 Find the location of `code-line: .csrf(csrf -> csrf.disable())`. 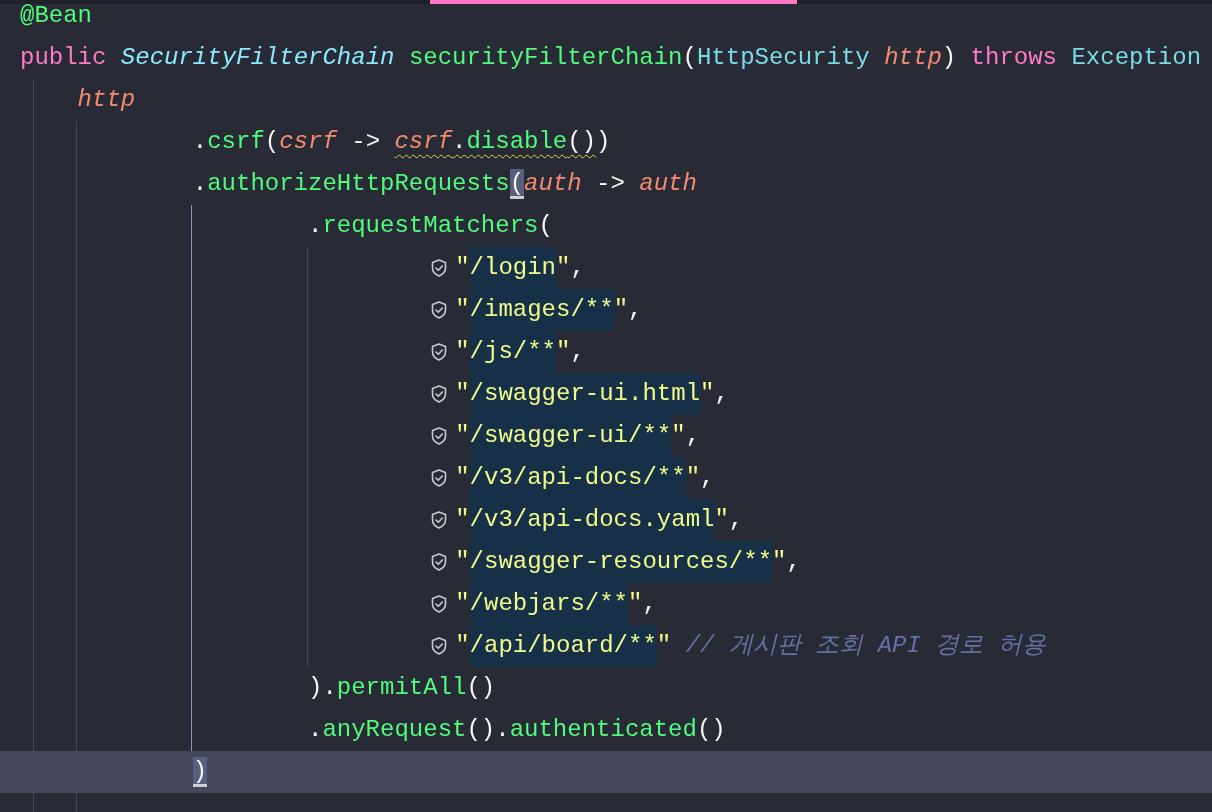

code-line: .csrf(csrf -> csrf.disable()) is located at coordinates (401, 142).